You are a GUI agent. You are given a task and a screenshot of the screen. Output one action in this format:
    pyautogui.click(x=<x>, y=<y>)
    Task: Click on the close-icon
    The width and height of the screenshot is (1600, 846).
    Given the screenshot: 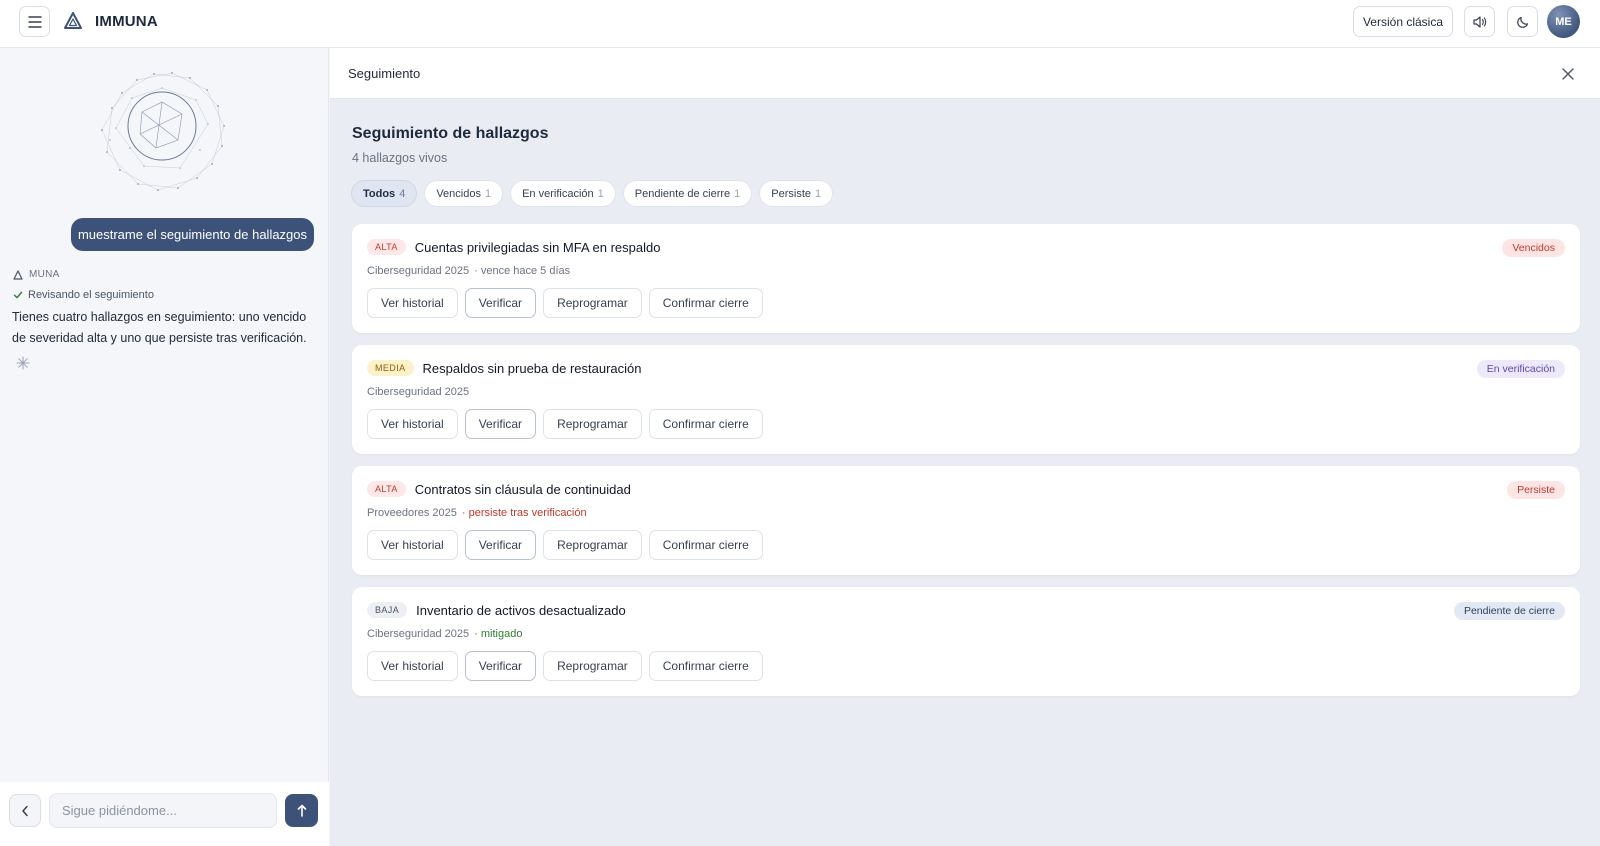 What is the action you would take?
    pyautogui.click(x=1568, y=74)
    